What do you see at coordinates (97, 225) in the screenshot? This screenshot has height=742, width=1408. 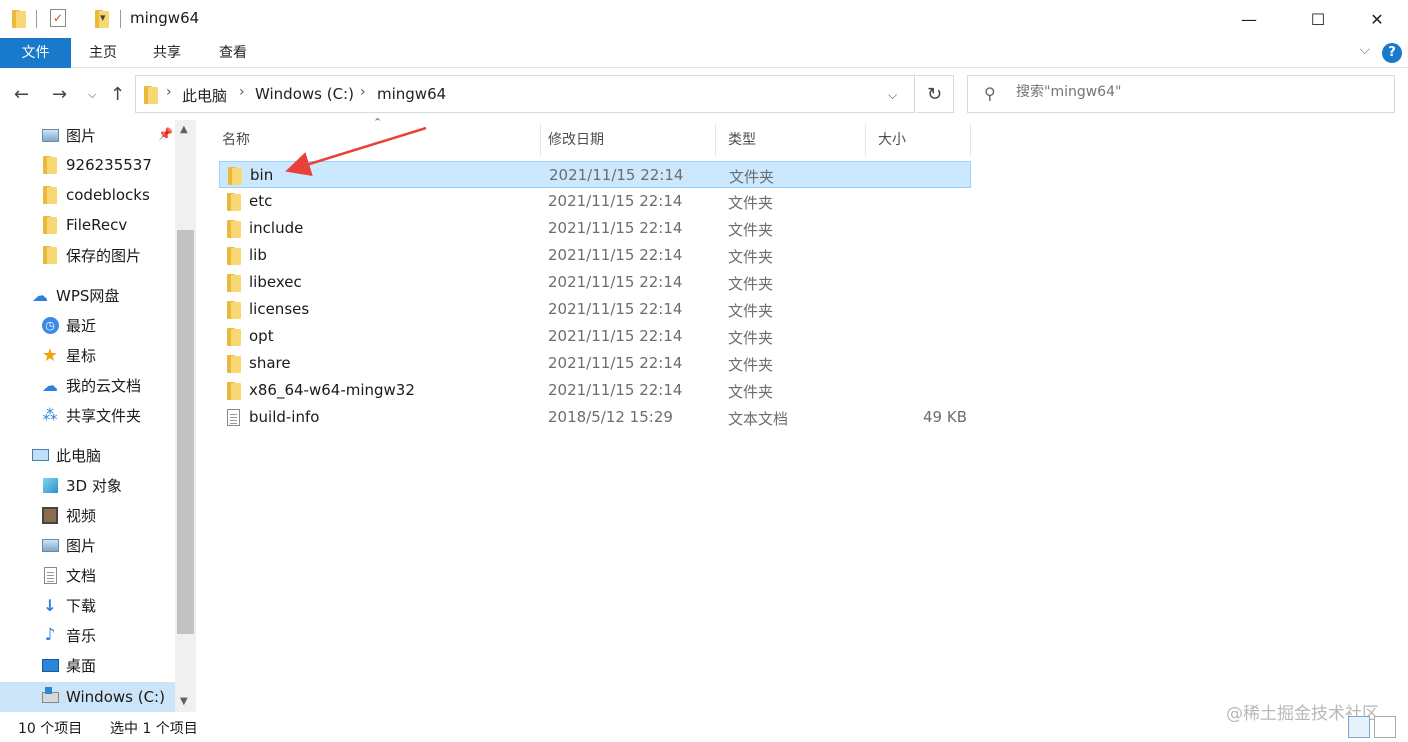 I see `sidebar-item-label: FileRecv` at bounding box center [97, 225].